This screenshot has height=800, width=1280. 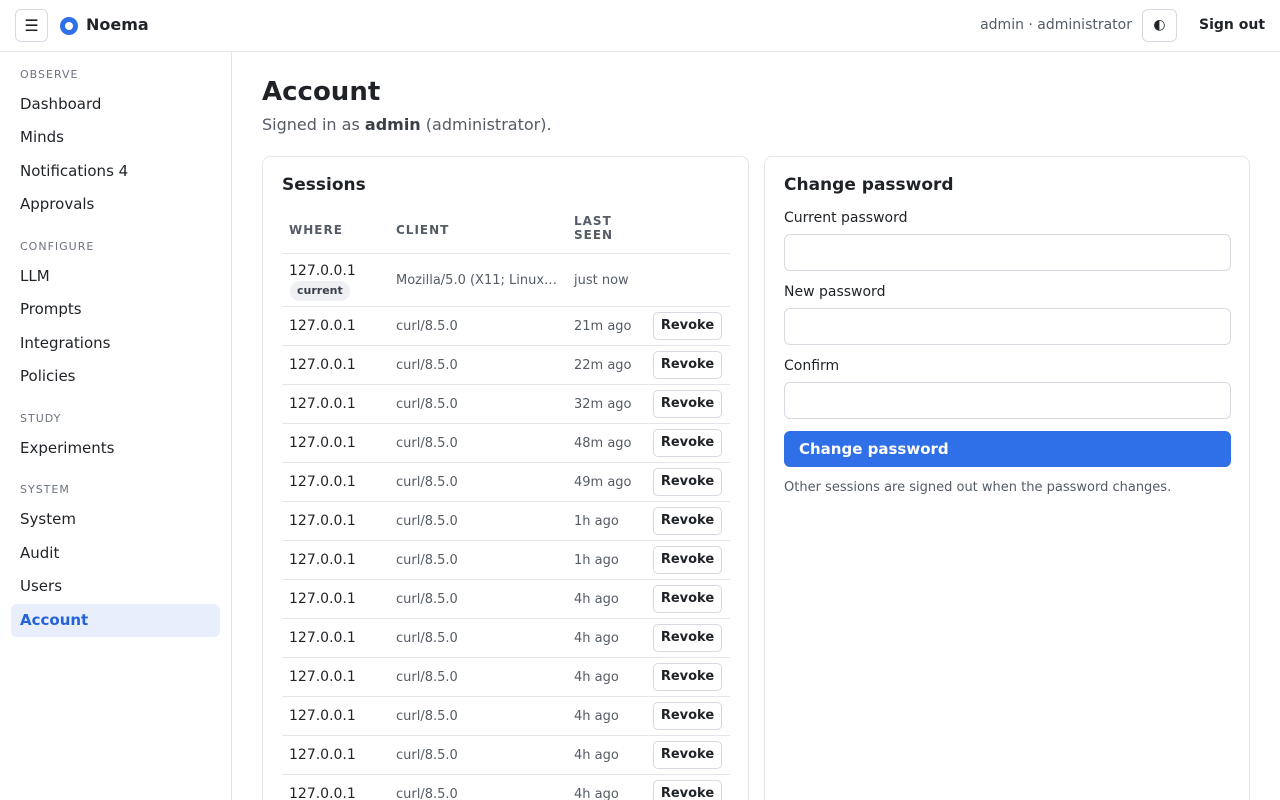 What do you see at coordinates (115, 343) in the screenshot?
I see `sidebar-item-integrations: Integrations` at bounding box center [115, 343].